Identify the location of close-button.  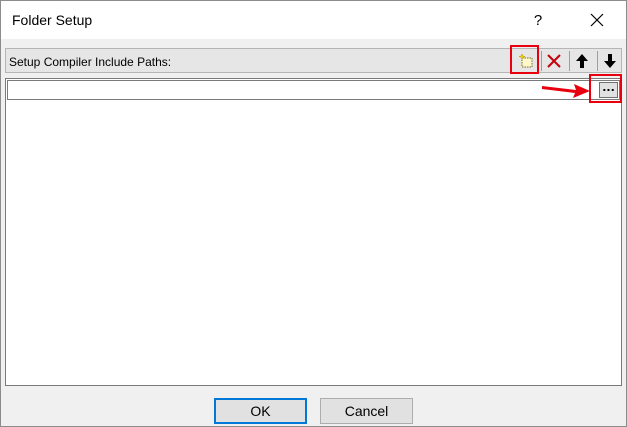
(597, 20).